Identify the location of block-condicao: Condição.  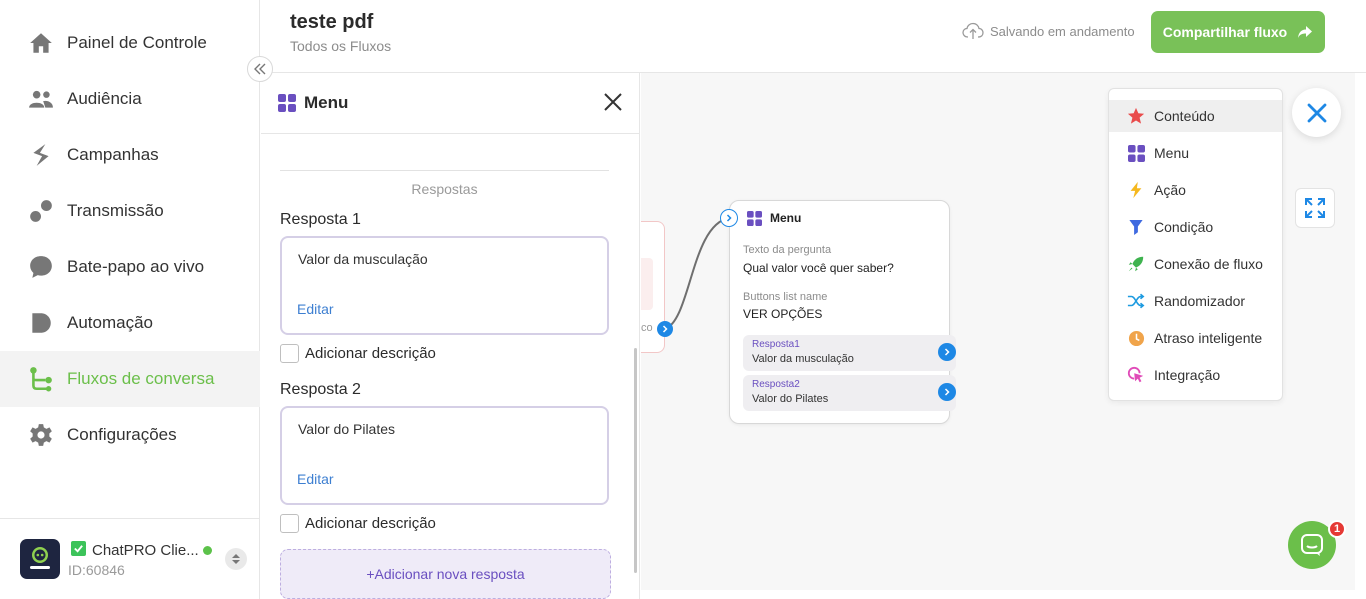
(1195, 227).